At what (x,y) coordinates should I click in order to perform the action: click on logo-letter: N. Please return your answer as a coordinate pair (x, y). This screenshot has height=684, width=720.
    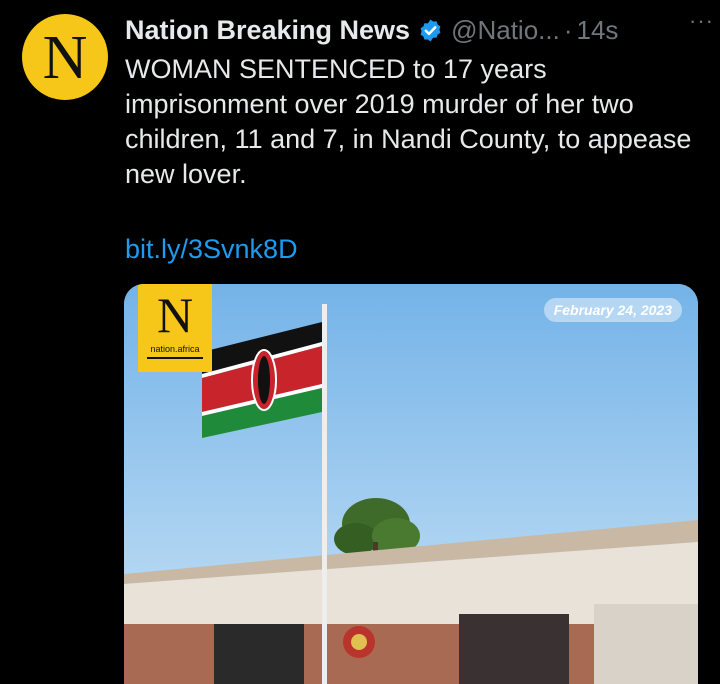
    Looking at the image, I should click on (175, 315).